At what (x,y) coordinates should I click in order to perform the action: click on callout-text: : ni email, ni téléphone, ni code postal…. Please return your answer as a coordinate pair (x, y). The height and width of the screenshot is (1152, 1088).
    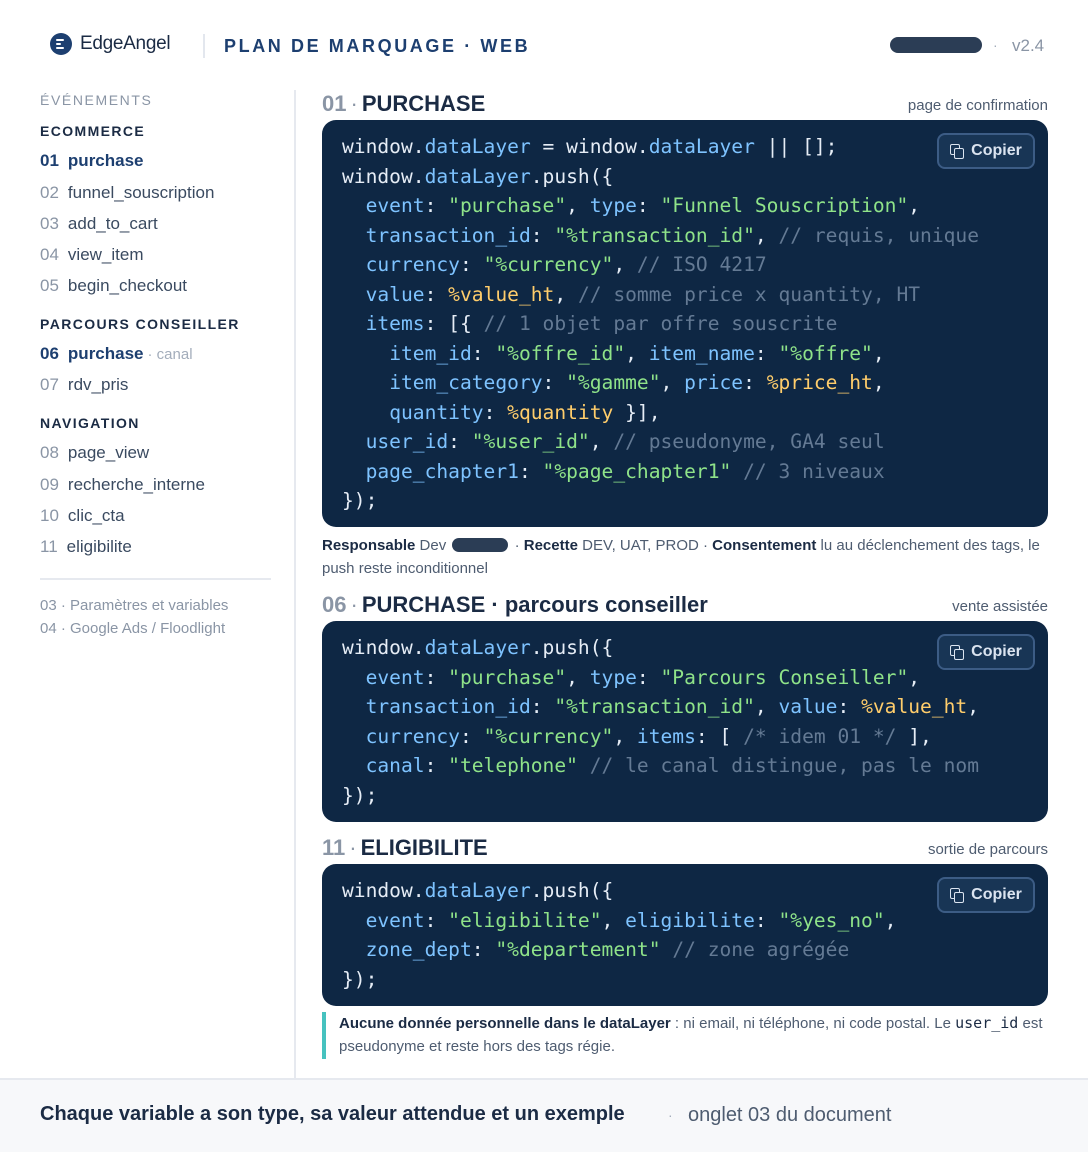
    Looking at the image, I should click on (813, 1023).